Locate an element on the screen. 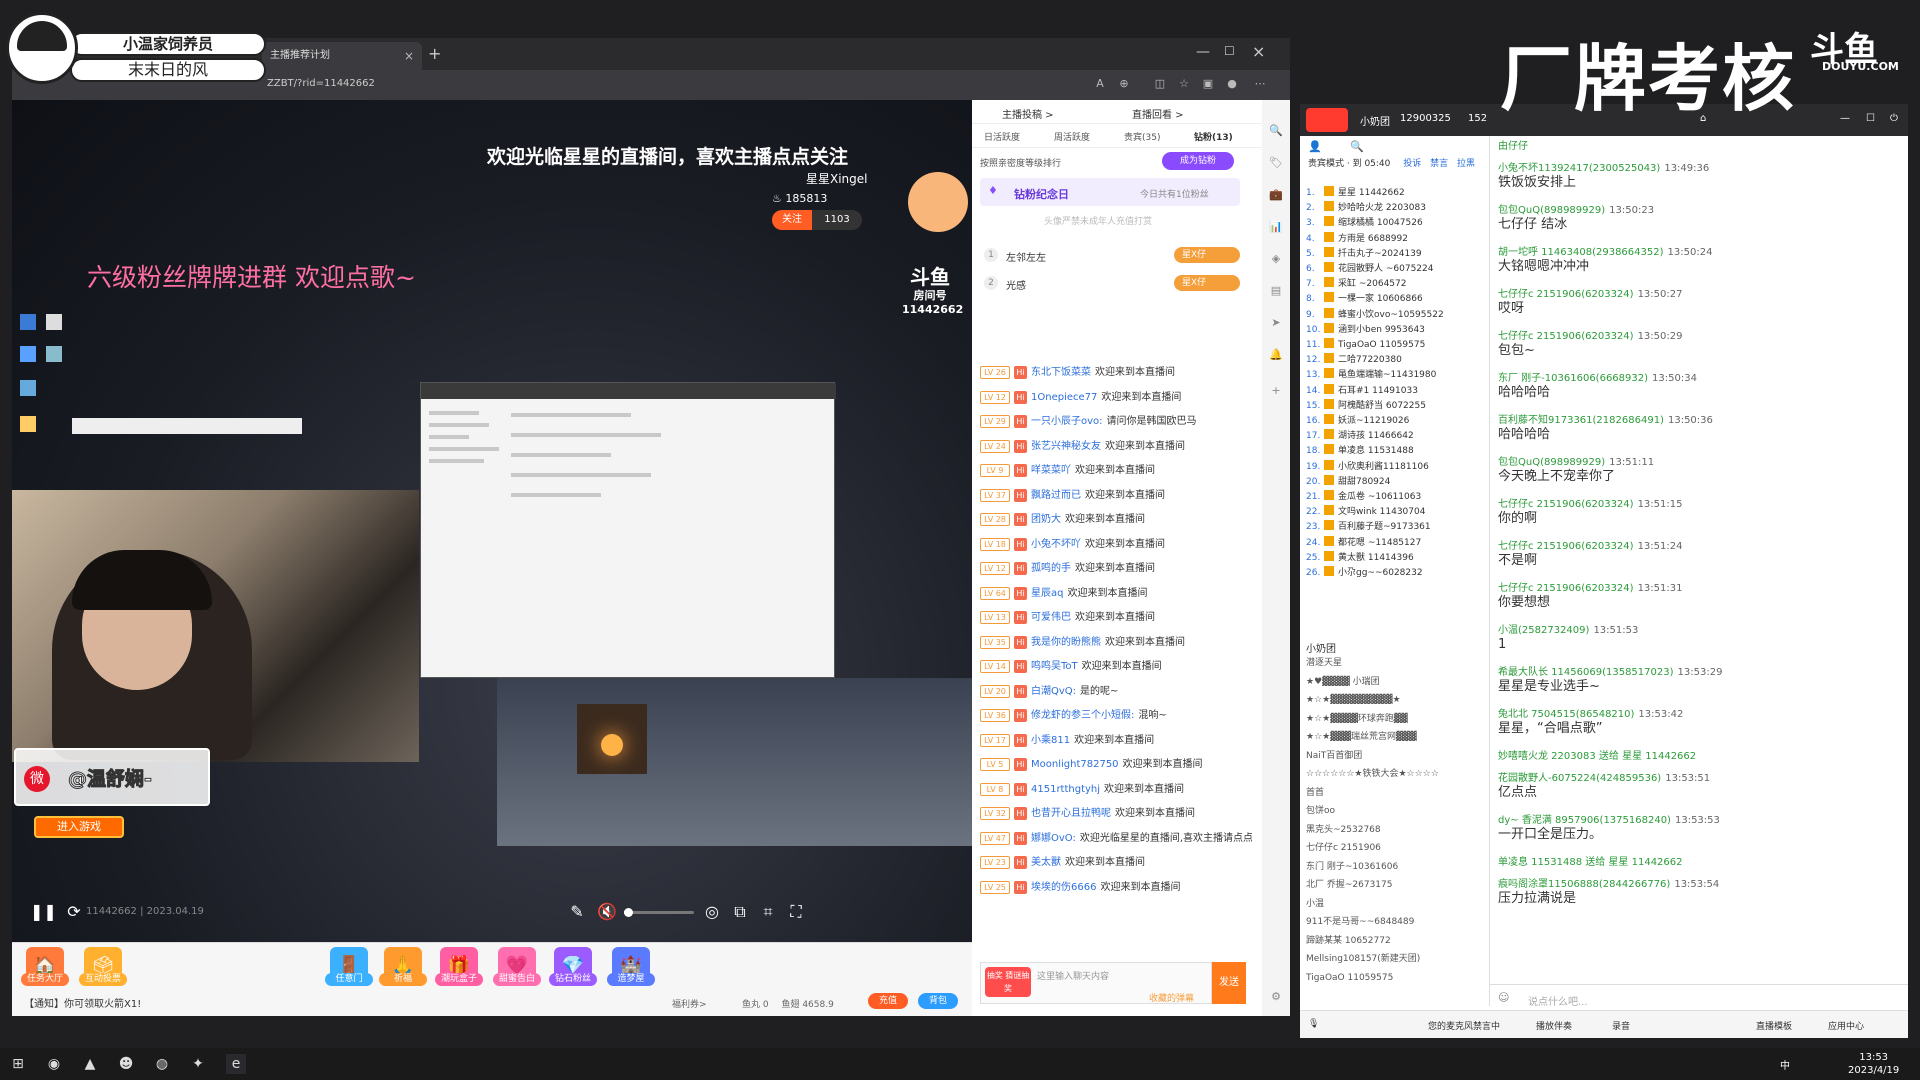  chat-username: 鸣鸣吴ToT is located at coordinates (1054, 666).